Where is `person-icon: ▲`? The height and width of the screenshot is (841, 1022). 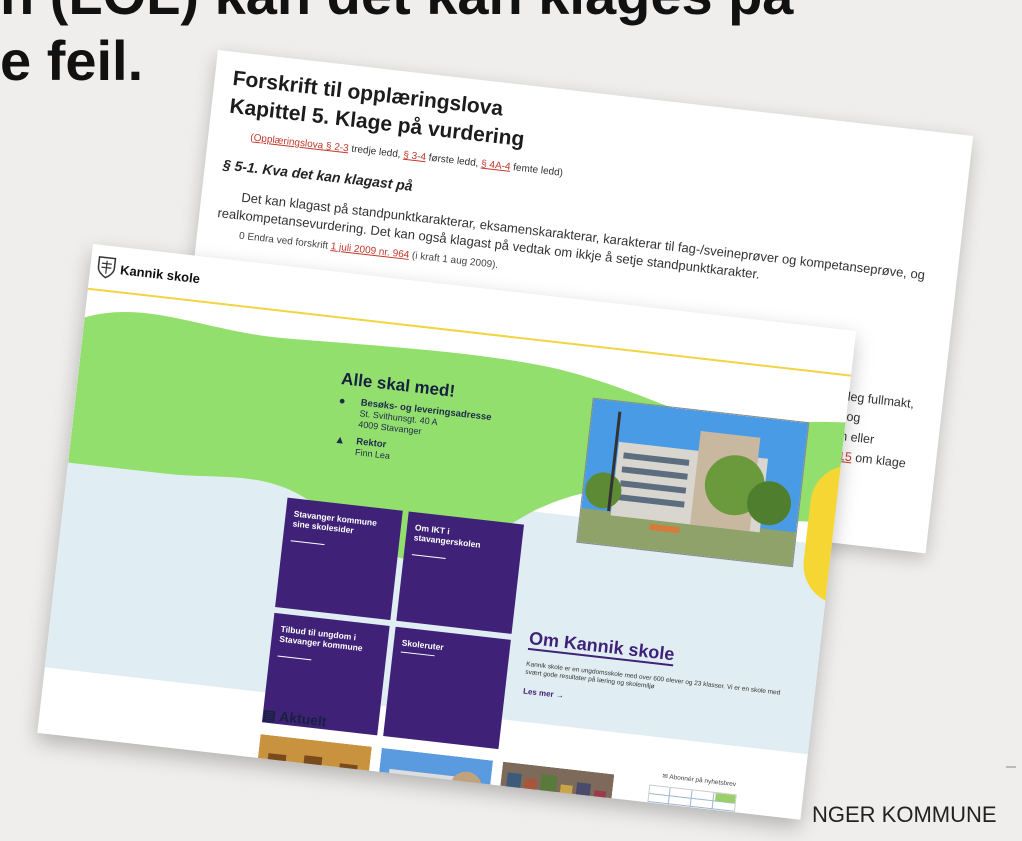
person-icon: ▲ is located at coordinates (339, 440).